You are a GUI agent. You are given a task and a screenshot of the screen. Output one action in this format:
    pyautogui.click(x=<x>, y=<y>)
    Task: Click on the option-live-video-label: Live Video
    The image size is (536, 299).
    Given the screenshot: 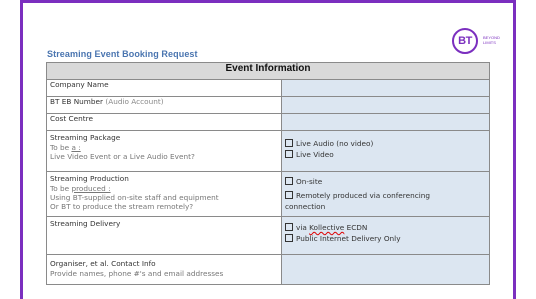 What is the action you would take?
    pyautogui.click(x=315, y=154)
    